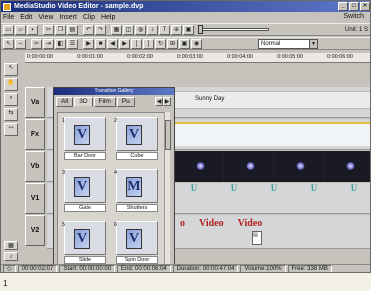 Image resolution: width=371 pixels, height=291 pixels. Describe the element at coordinates (104, 102) in the screenshot. I see `tab-film: Film` at that location.